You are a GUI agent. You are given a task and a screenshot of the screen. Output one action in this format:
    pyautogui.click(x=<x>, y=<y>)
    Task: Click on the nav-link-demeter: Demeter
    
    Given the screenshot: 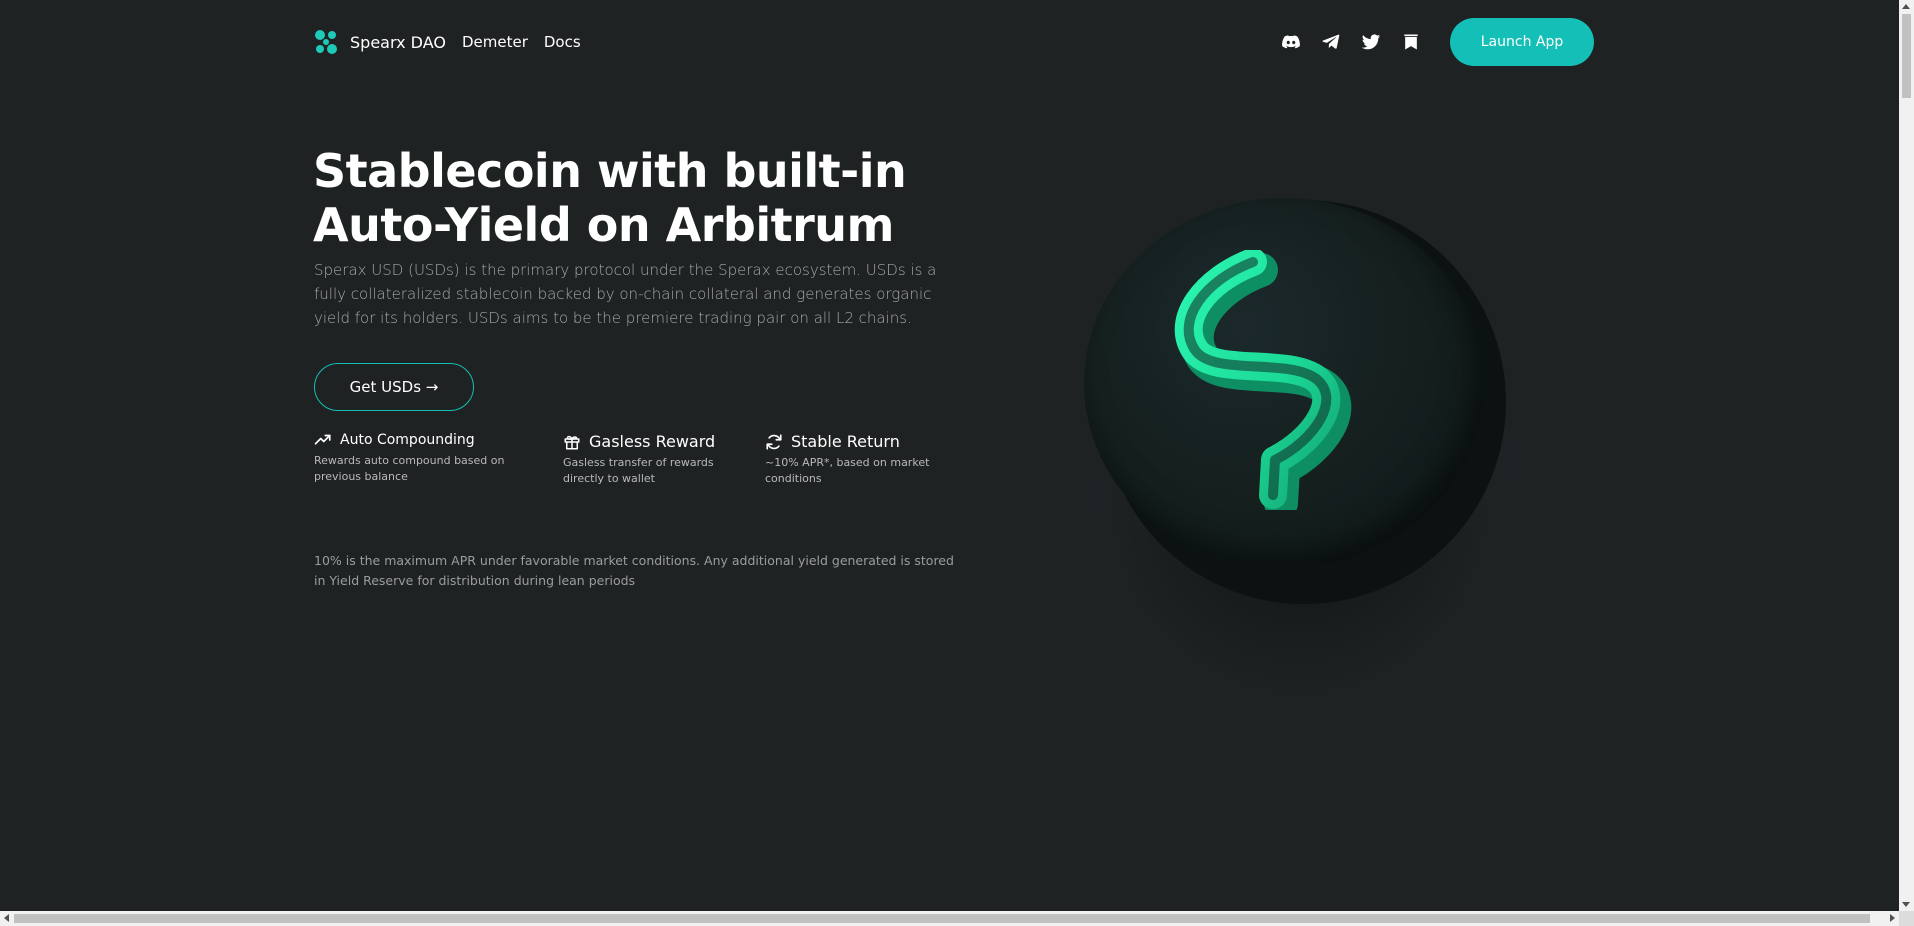 What is the action you would take?
    pyautogui.click(x=495, y=42)
    